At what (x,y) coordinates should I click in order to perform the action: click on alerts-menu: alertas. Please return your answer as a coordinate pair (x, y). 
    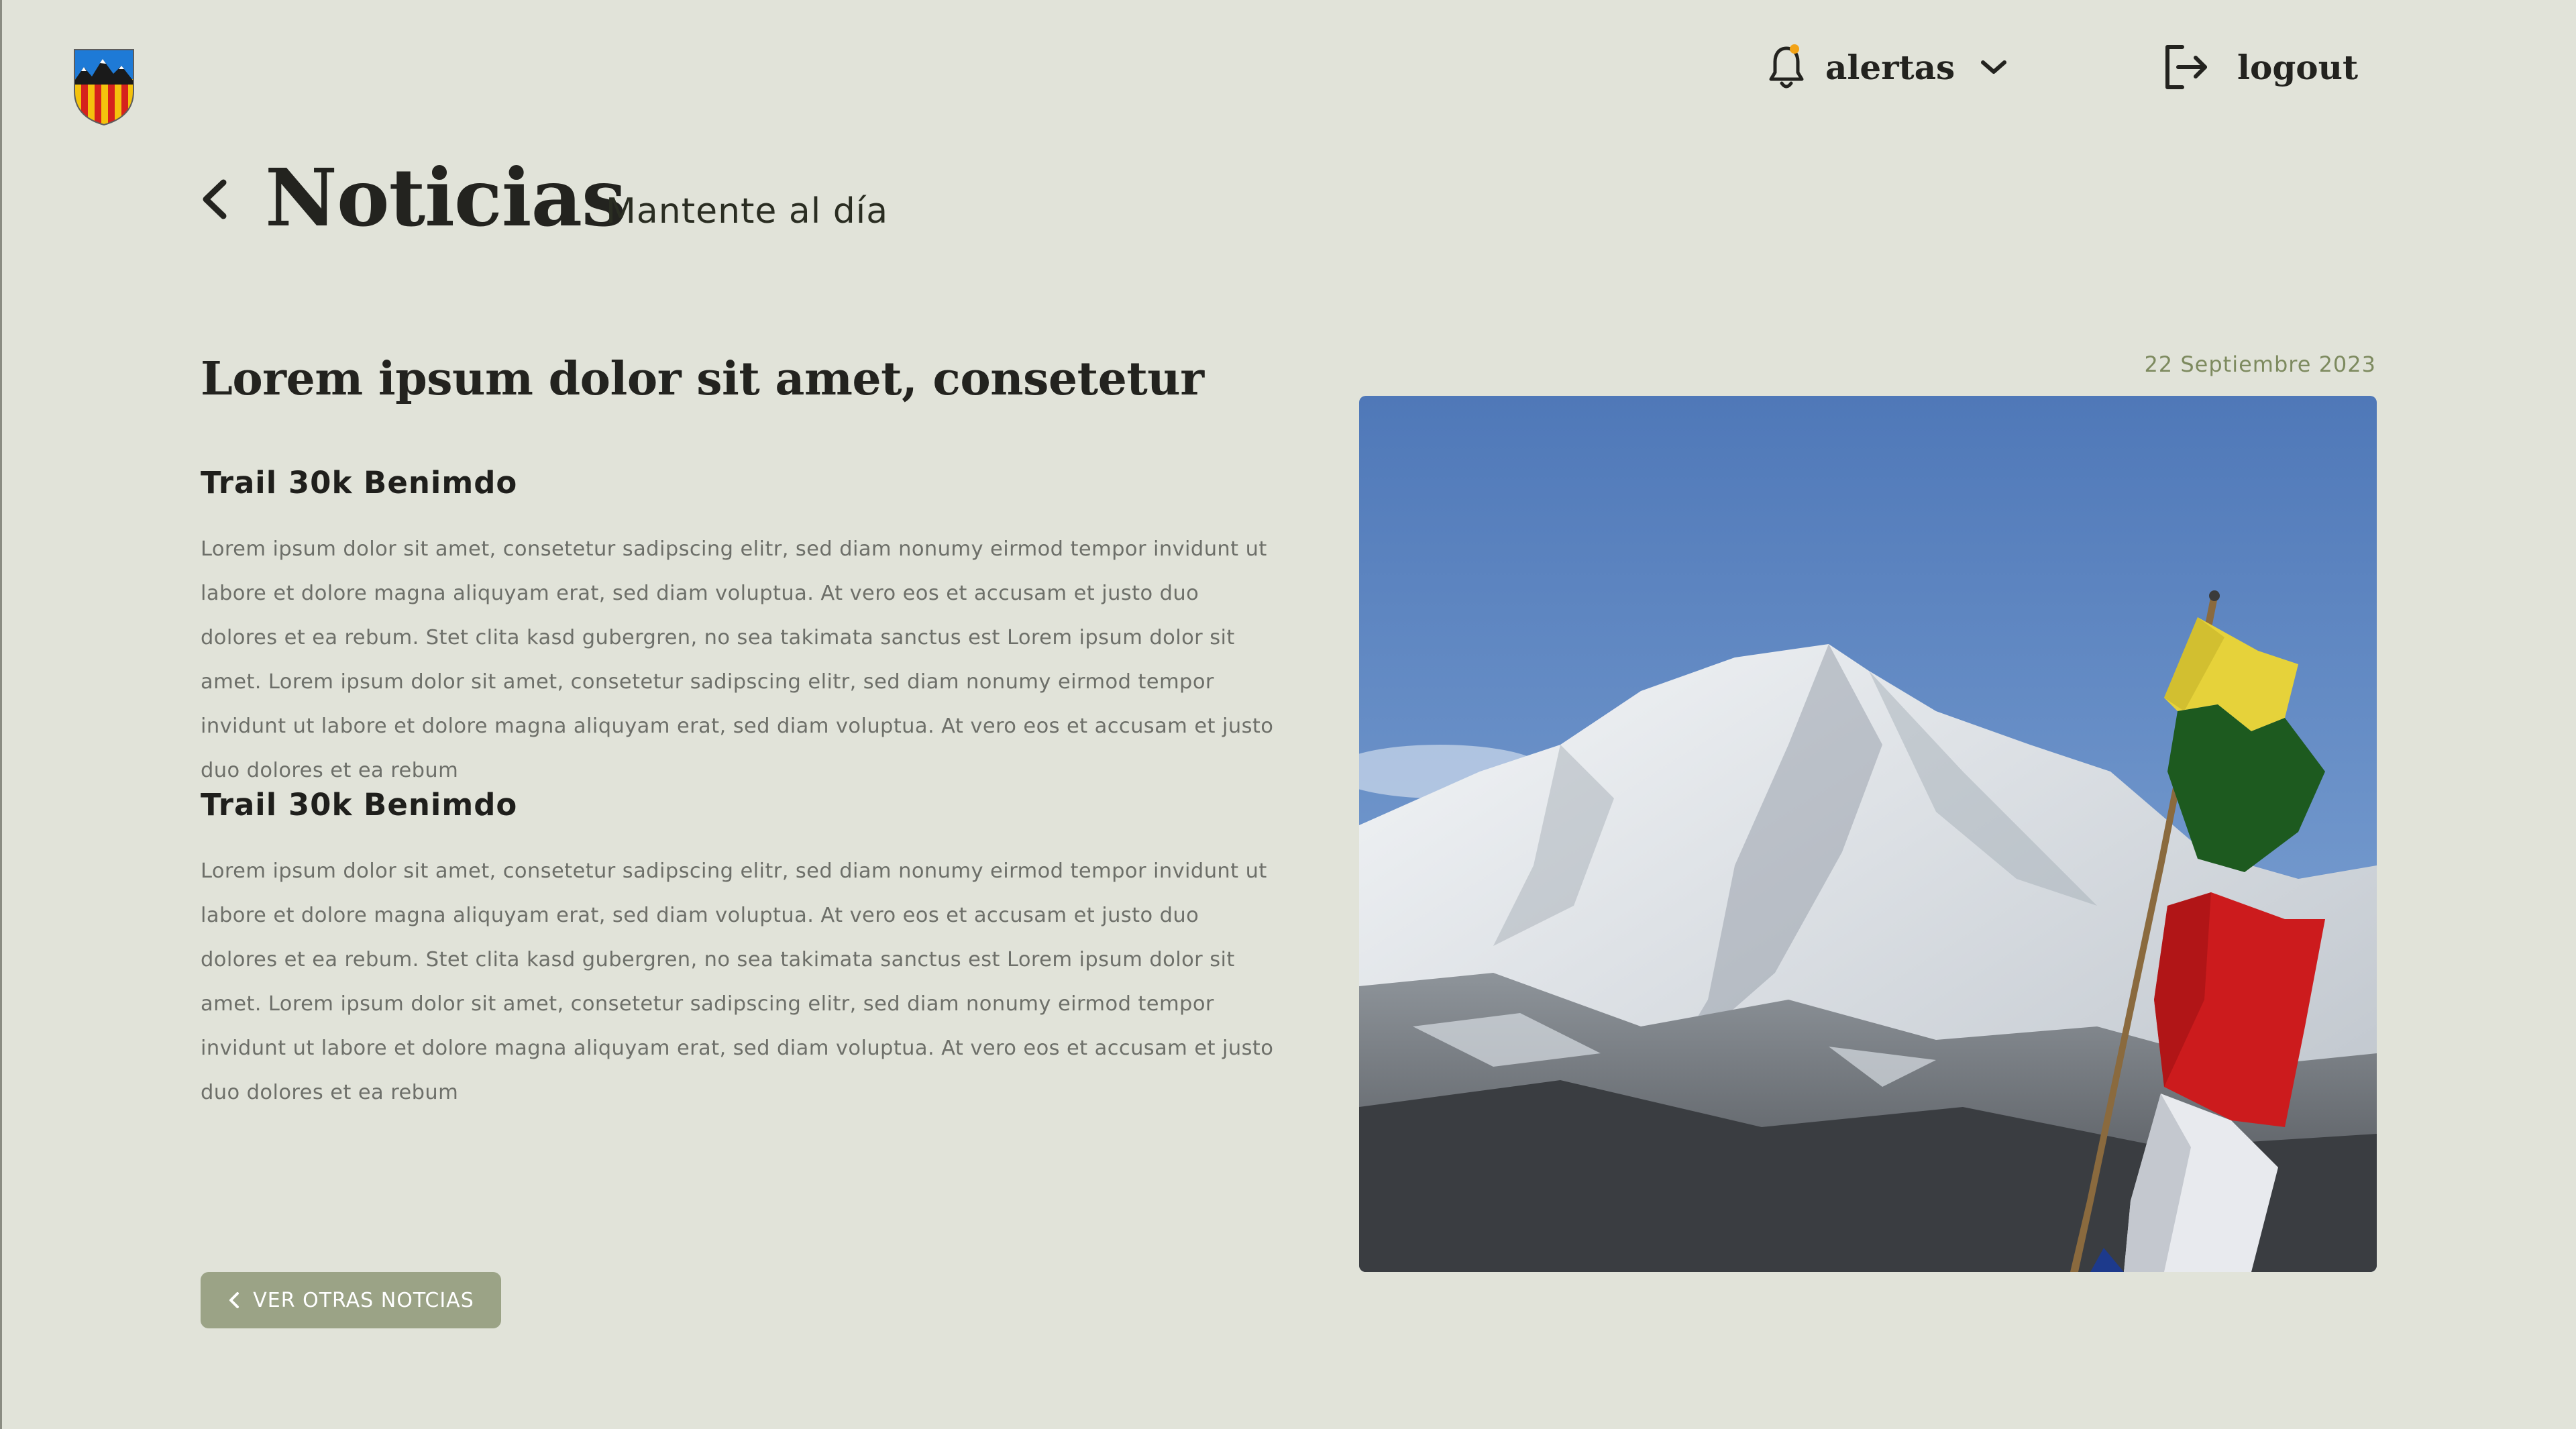
    Looking at the image, I should click on (1887, 67).